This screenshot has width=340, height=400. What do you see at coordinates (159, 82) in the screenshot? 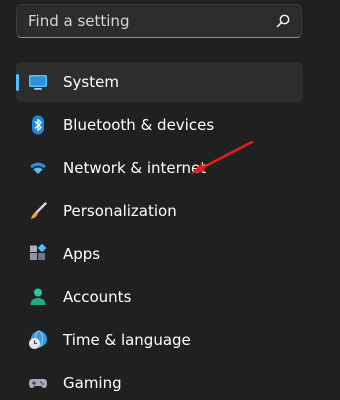
I see `sidebar-item-system: System` at bounding box center [159, 82].